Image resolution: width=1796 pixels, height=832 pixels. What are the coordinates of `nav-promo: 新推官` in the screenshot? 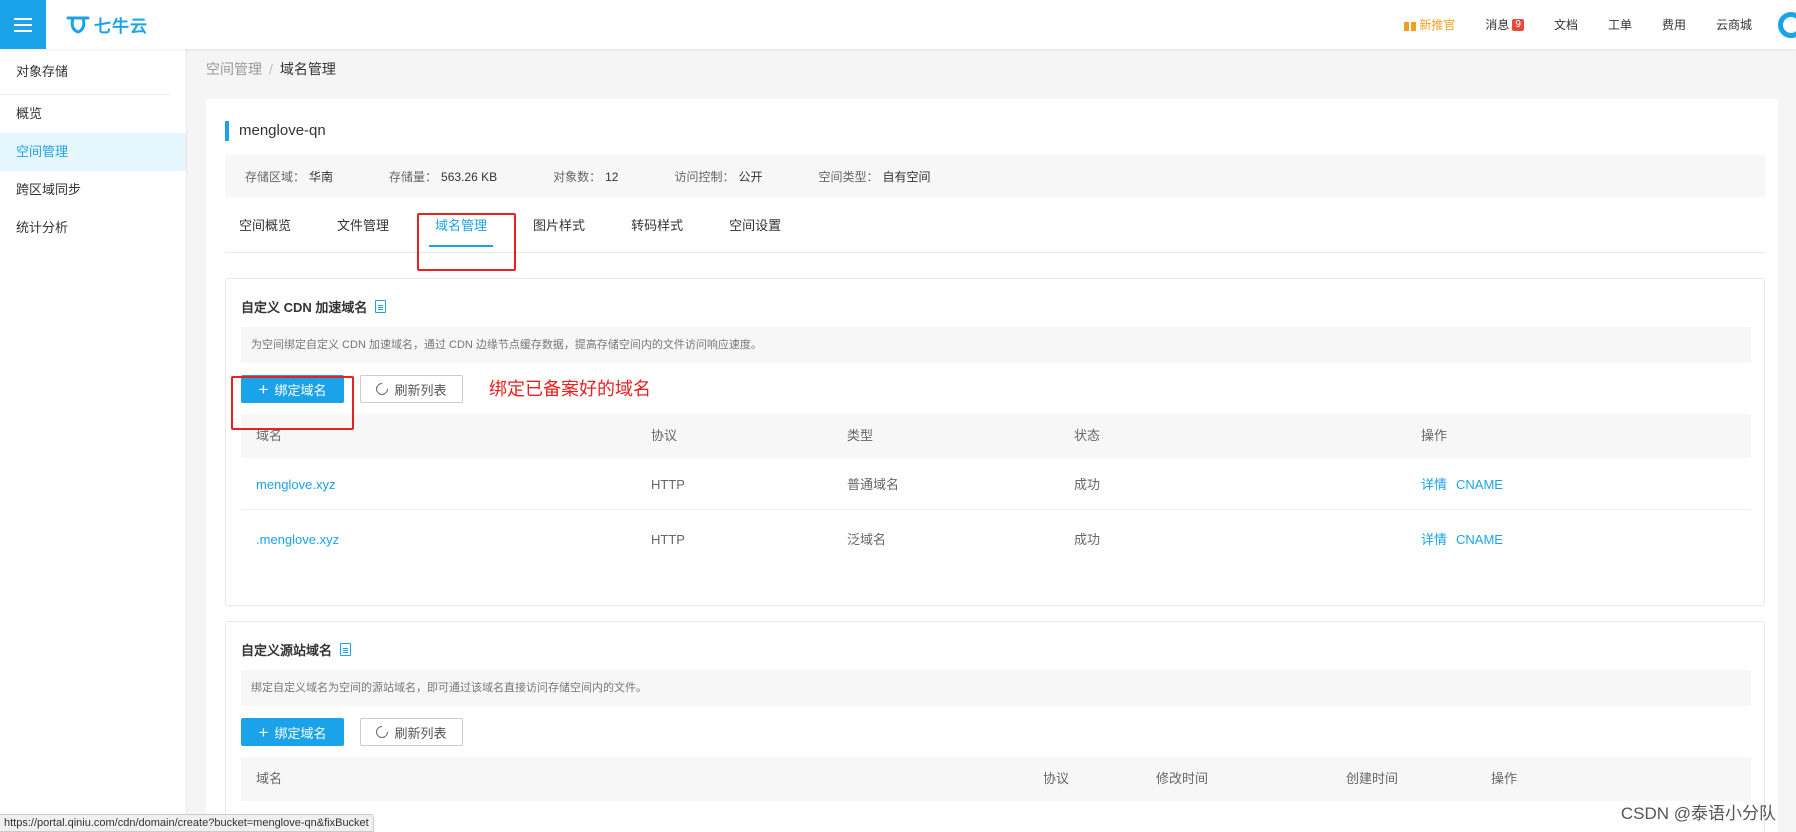 It's located at (1429, 24).